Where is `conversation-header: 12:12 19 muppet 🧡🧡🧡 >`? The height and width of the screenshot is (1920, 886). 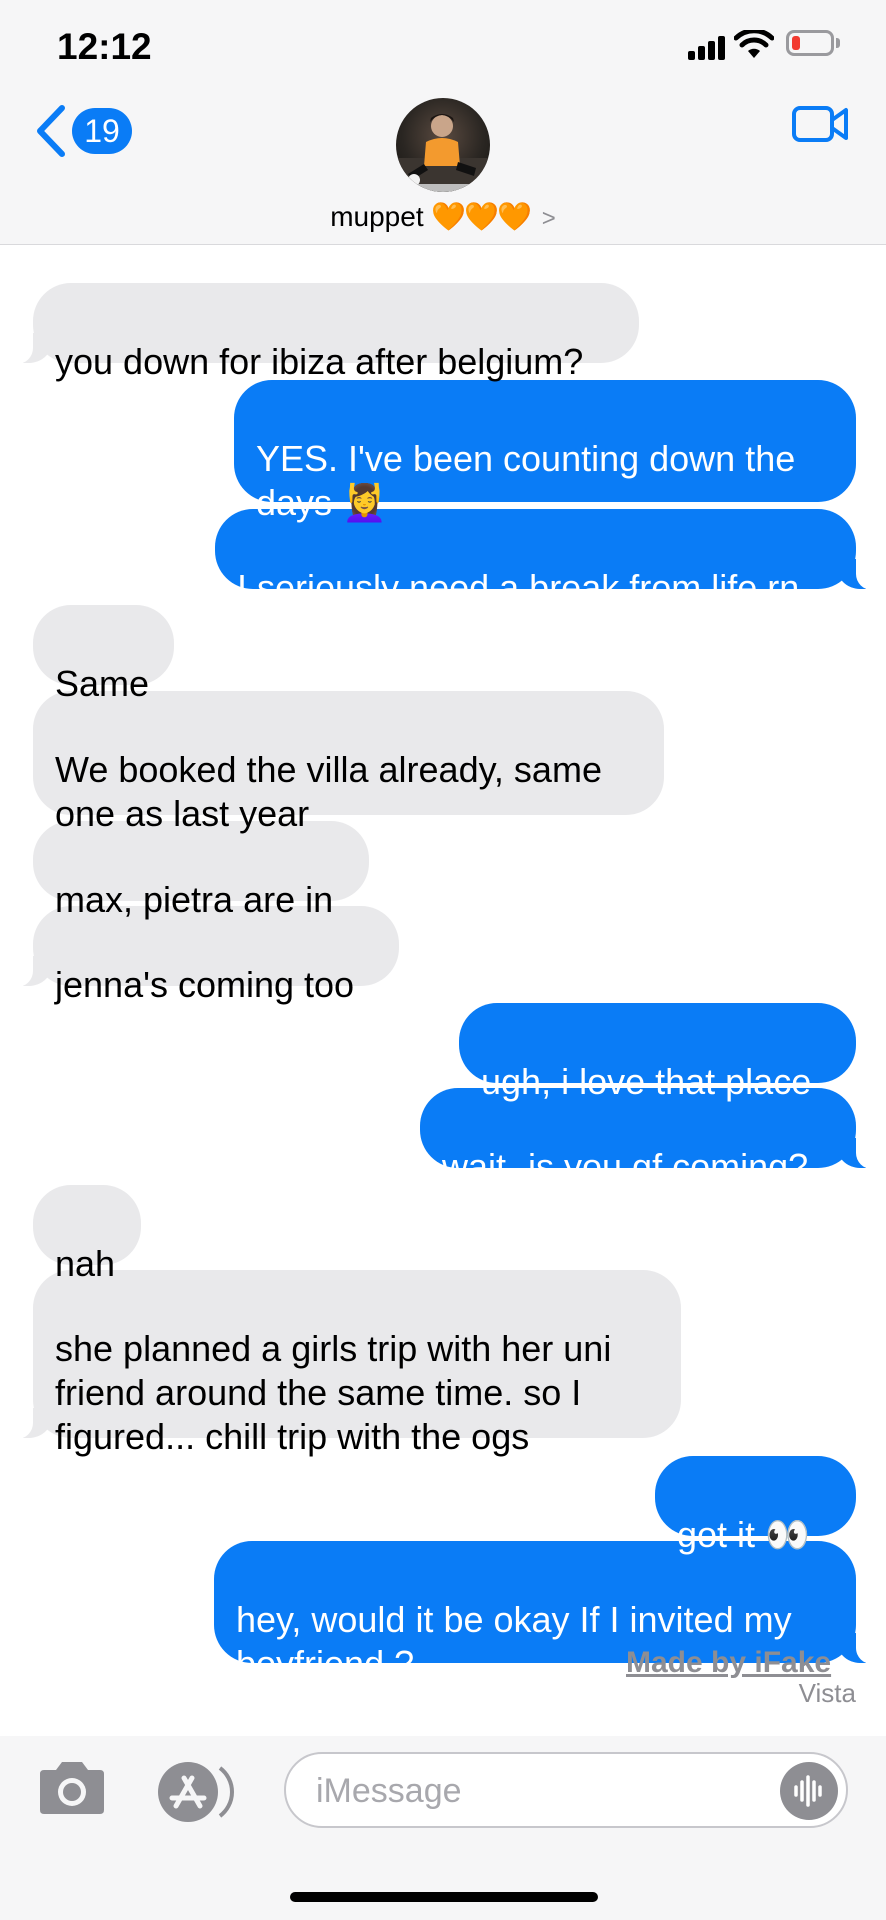 conversation-header: 12:12 19 muppet 🧡🧡🧡 > is located at coordinates (443, 122).